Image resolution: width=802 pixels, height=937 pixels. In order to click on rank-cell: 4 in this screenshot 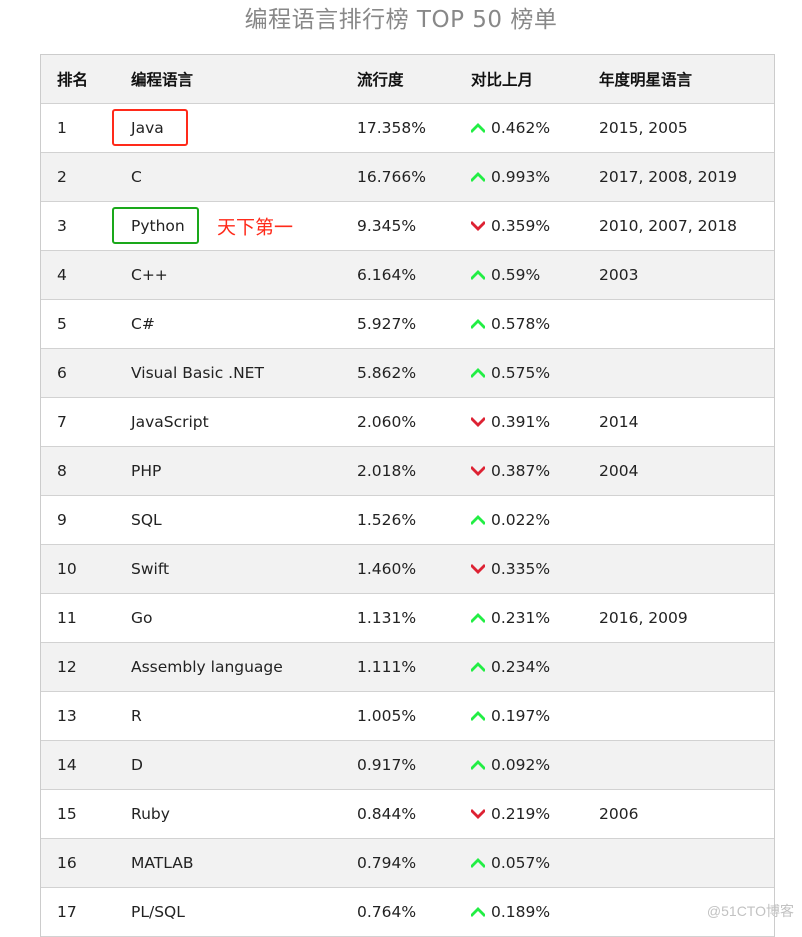, I will do `click(86, 275)`.